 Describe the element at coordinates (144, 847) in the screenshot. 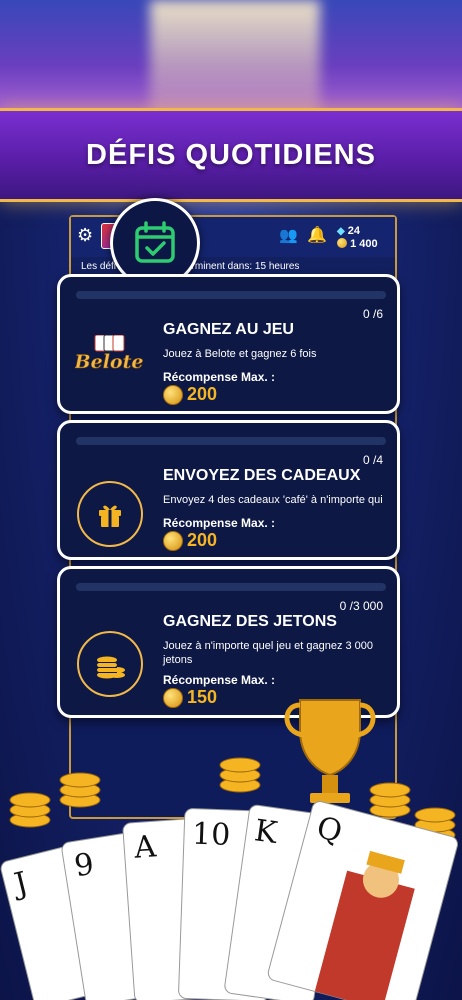

I see `card-rank: A` at that location.